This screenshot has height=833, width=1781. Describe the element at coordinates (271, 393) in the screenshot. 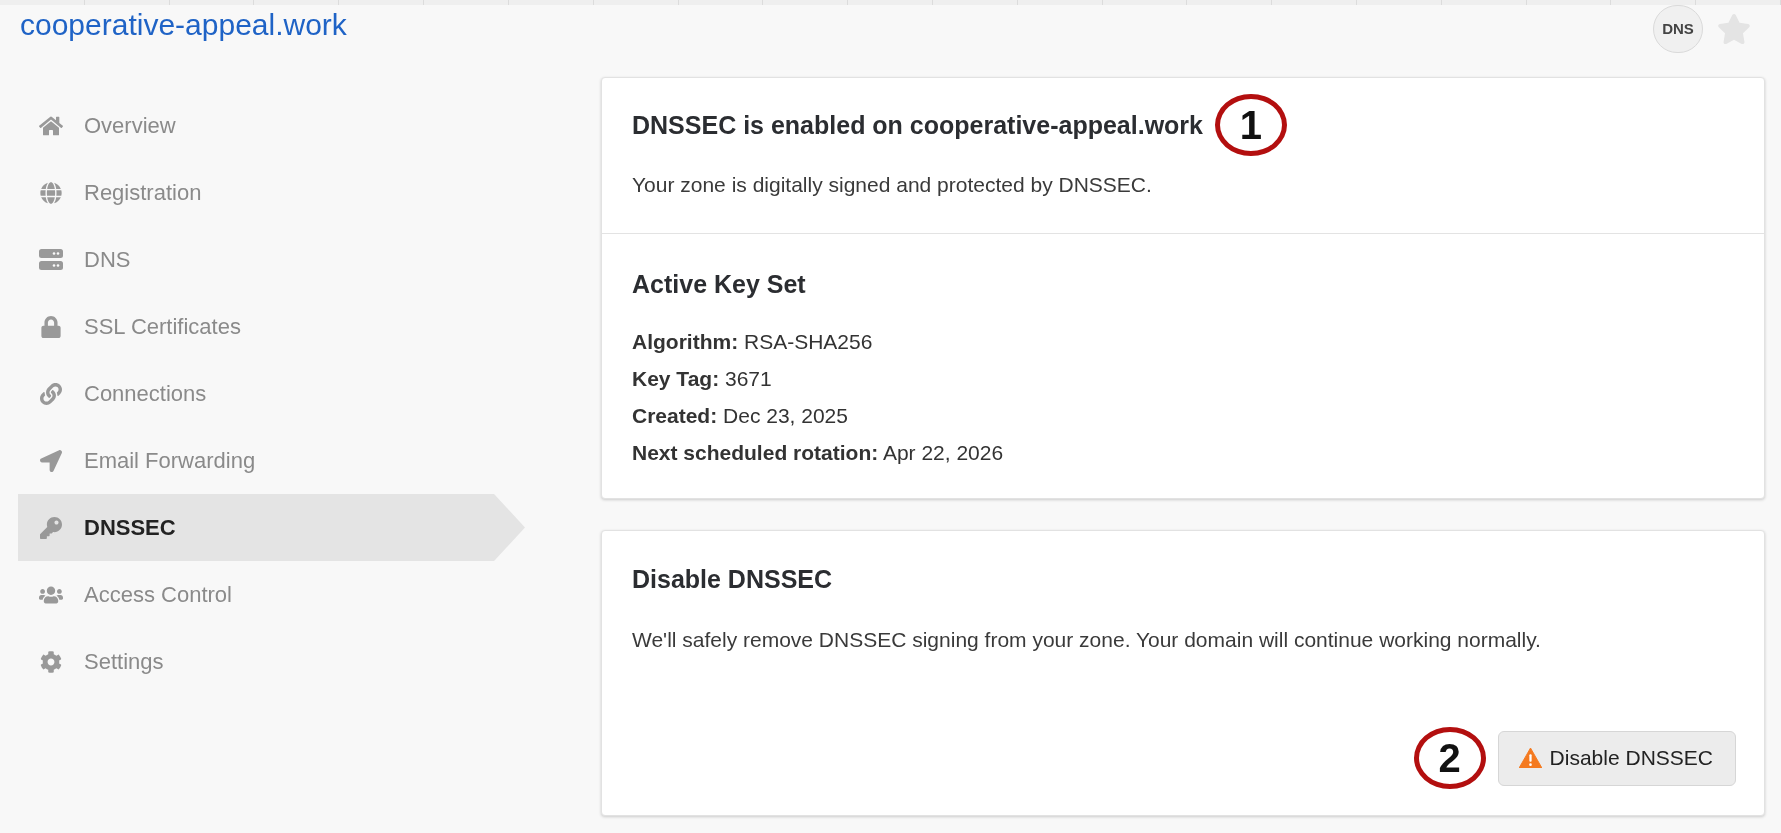

I see `sidebar-item: Connections` at that location.